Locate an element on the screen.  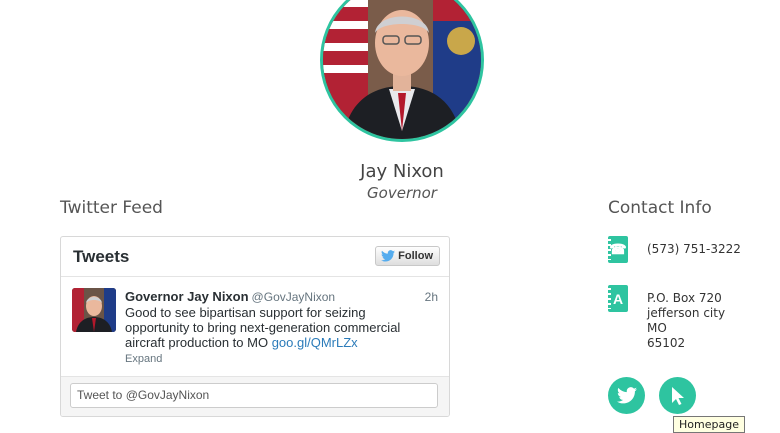
homepage-link-button is located at coordinates (677, 395).